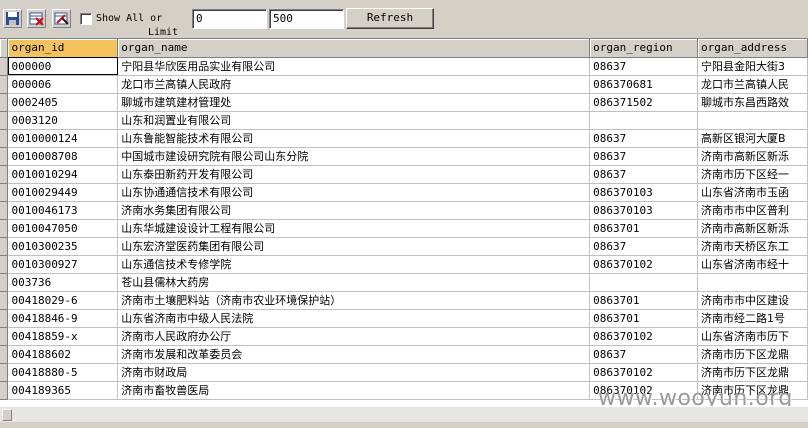  What do you see at coordinates (354, 66) in the screenshot?
I see `cell-organ-name: 宁阳县华欣医用品实业有限公司` at bounding box center [354, 66].